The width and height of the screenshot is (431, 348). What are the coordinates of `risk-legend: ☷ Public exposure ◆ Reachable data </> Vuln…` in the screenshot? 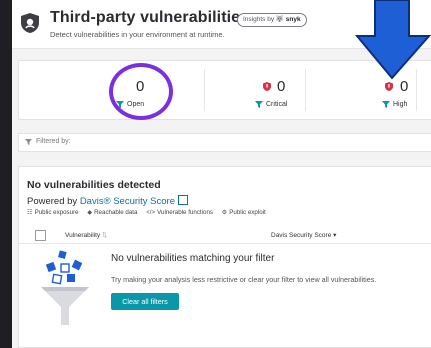 It's located at (150, 212).